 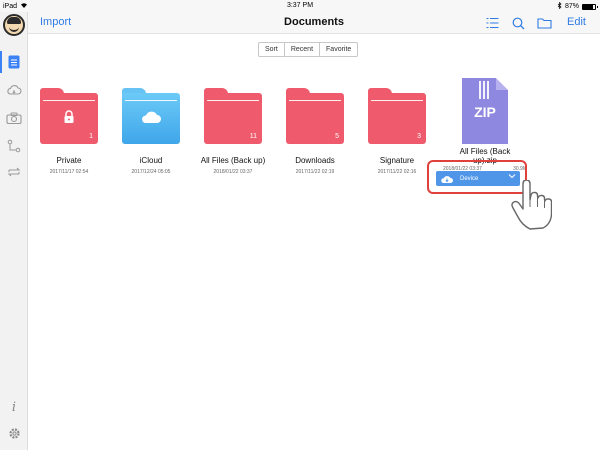 I want to click on folder-icloud: iCloud 2017/12/24 05:05, so click(x=151, y=126).